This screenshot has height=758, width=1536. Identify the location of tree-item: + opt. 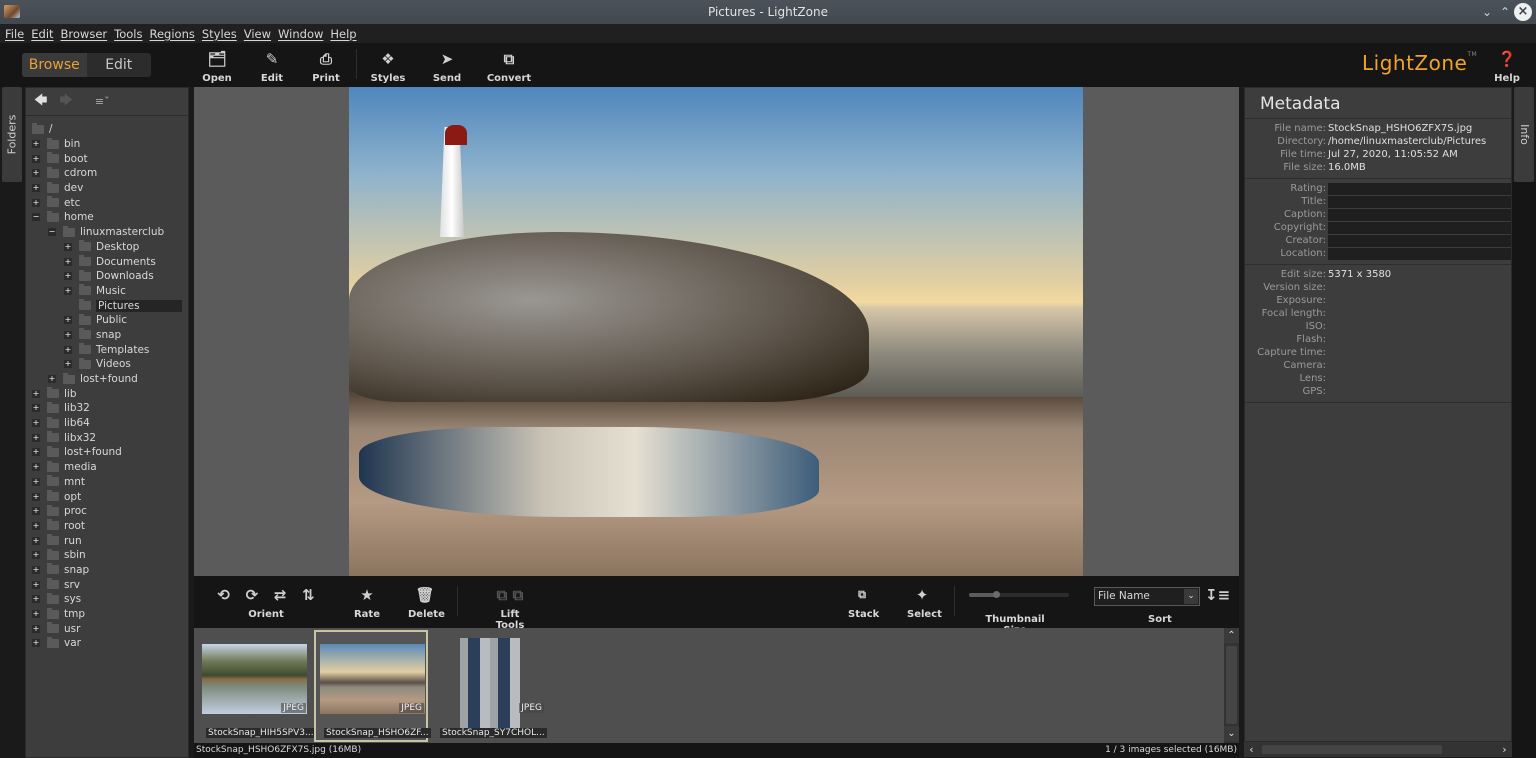
(107, 496).